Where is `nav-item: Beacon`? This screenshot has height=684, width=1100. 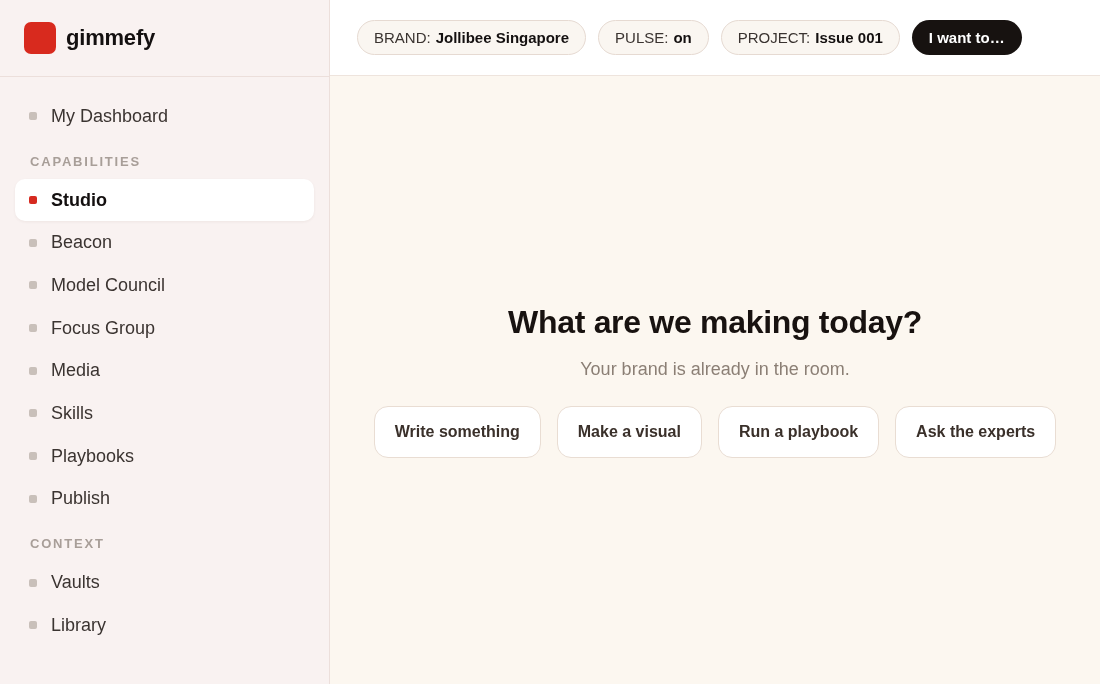 nav-item: Beacon is located at coordinates (164, 243).